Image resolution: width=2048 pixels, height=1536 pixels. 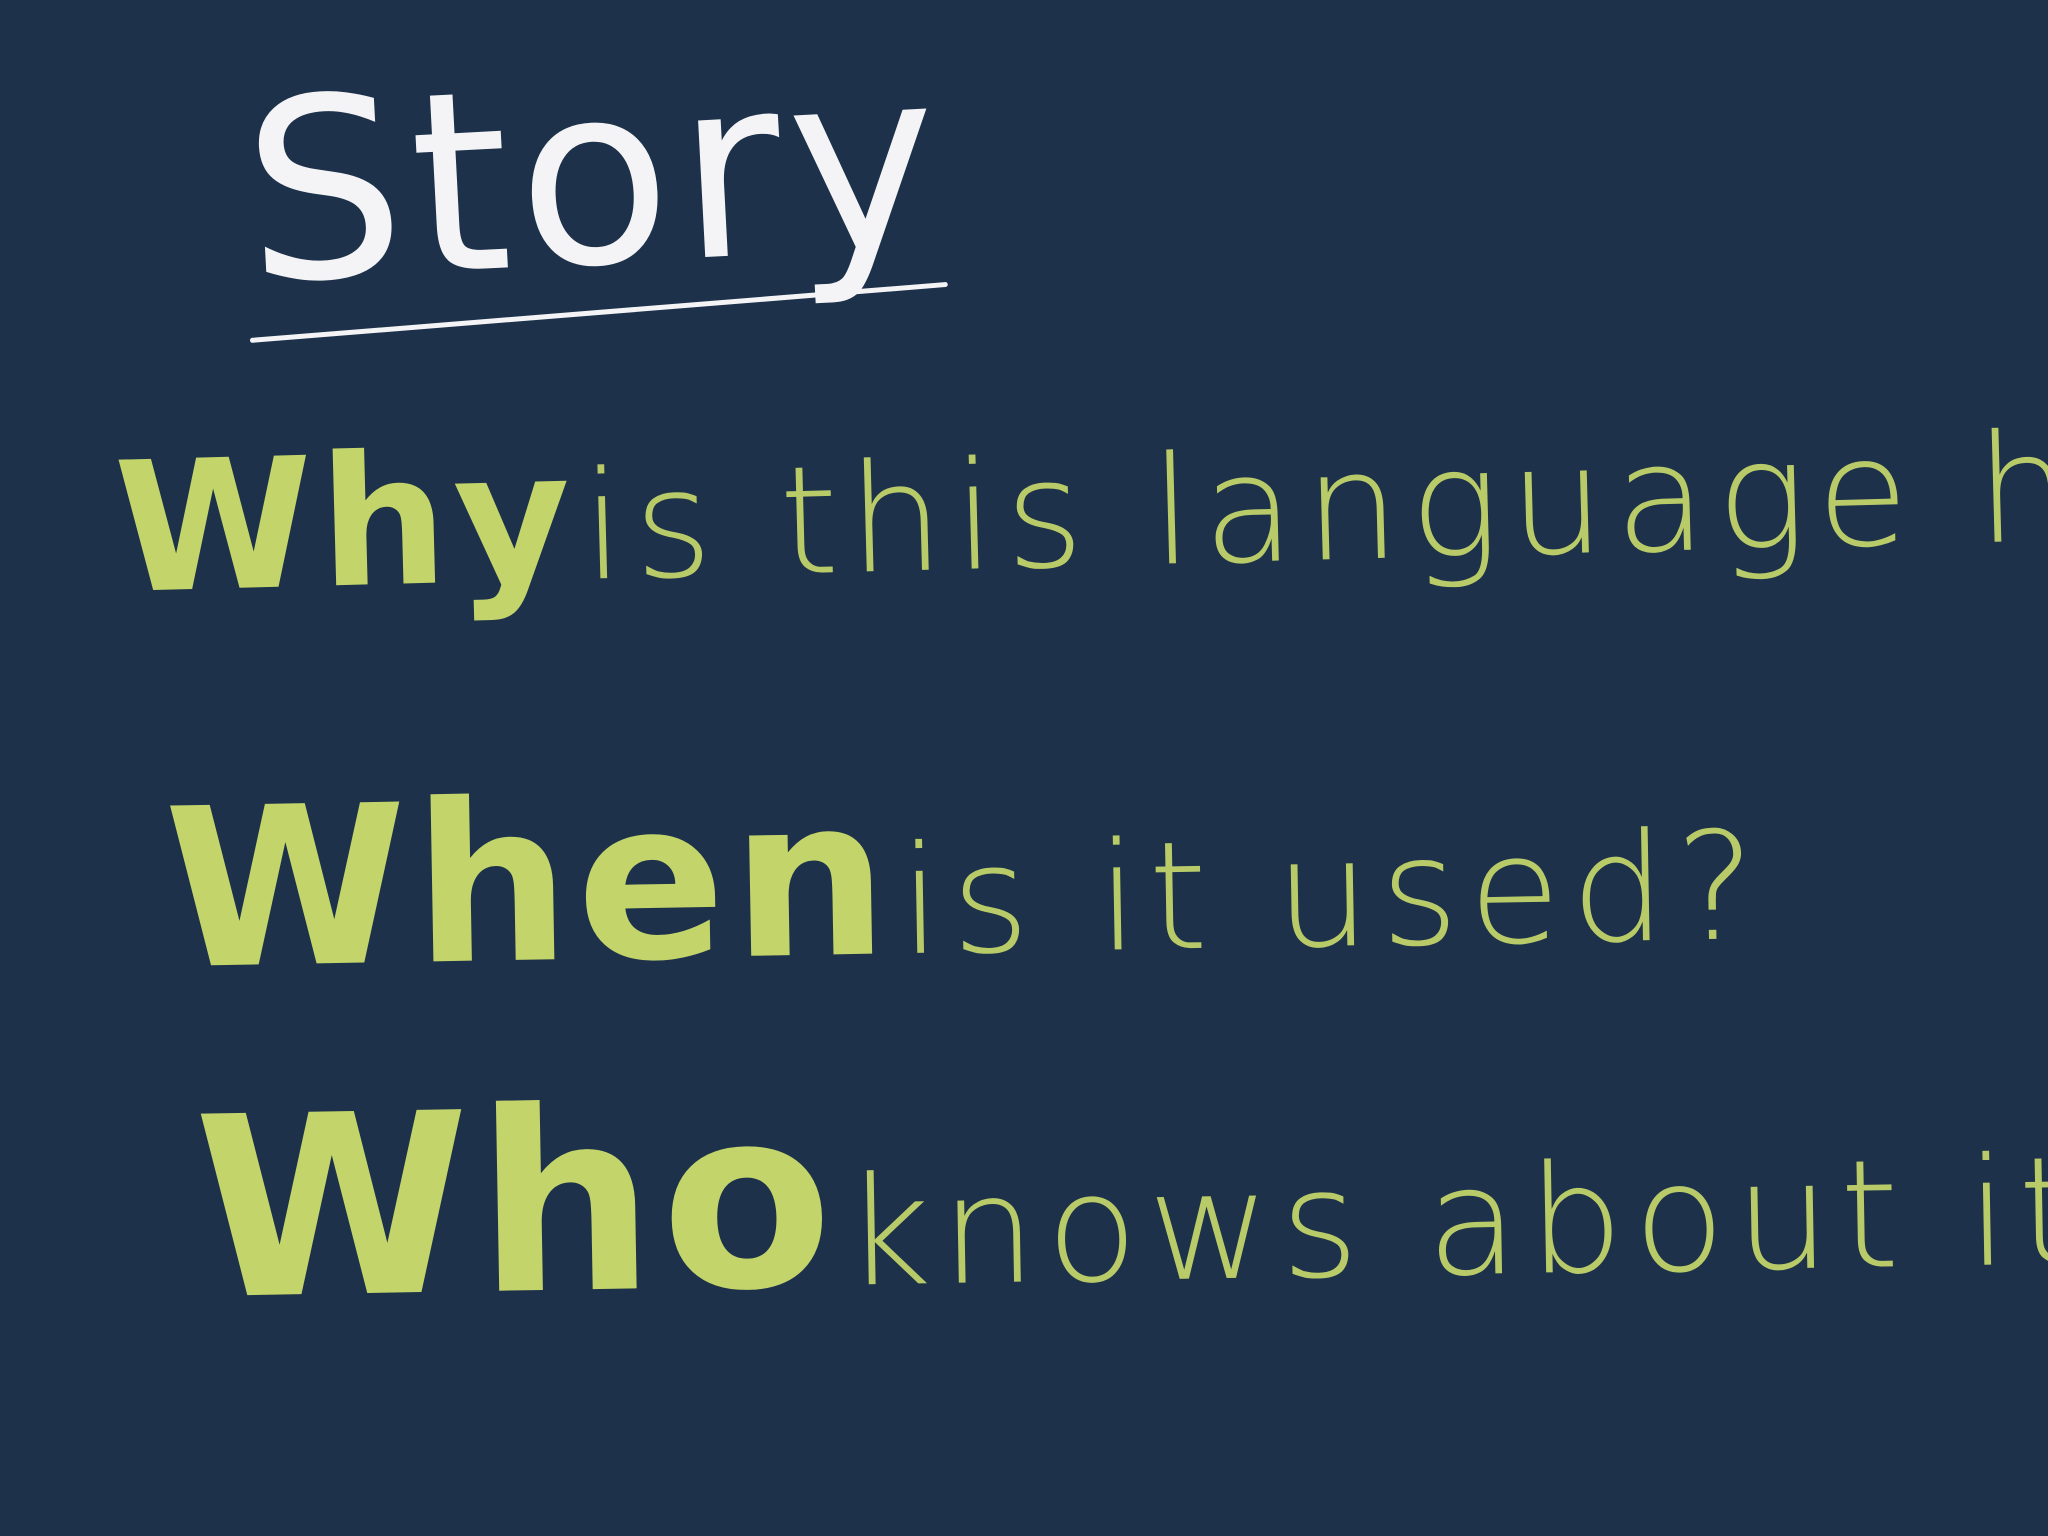 What do you see at coordinates (516, 1203) in the screenshot?
I see `question-word-who: Who` at bounding box center [516, 1203].